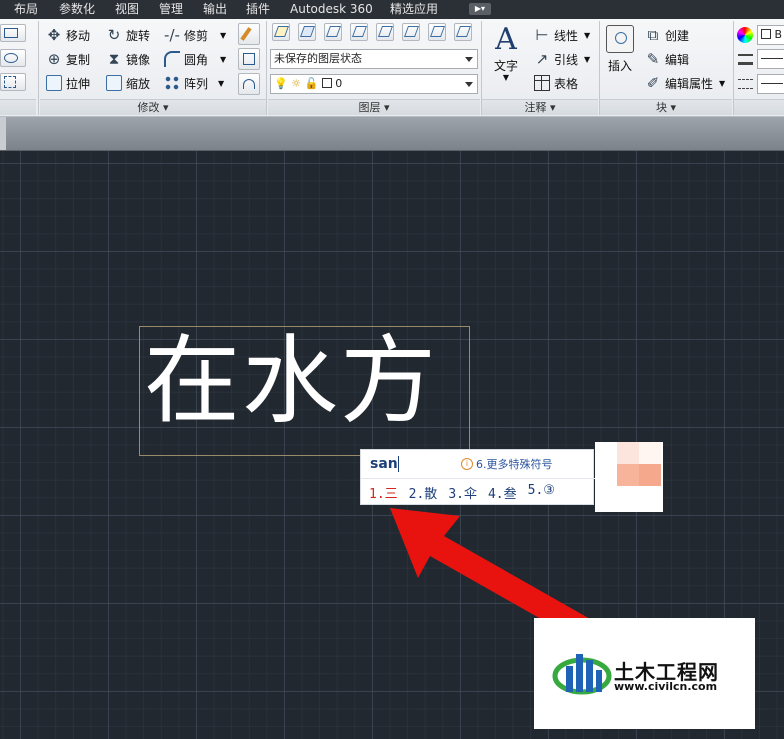  What do you see at coordinates (770, 35) in the screenshot?
I see `color-combo: B` at bounding box center [770, 35].